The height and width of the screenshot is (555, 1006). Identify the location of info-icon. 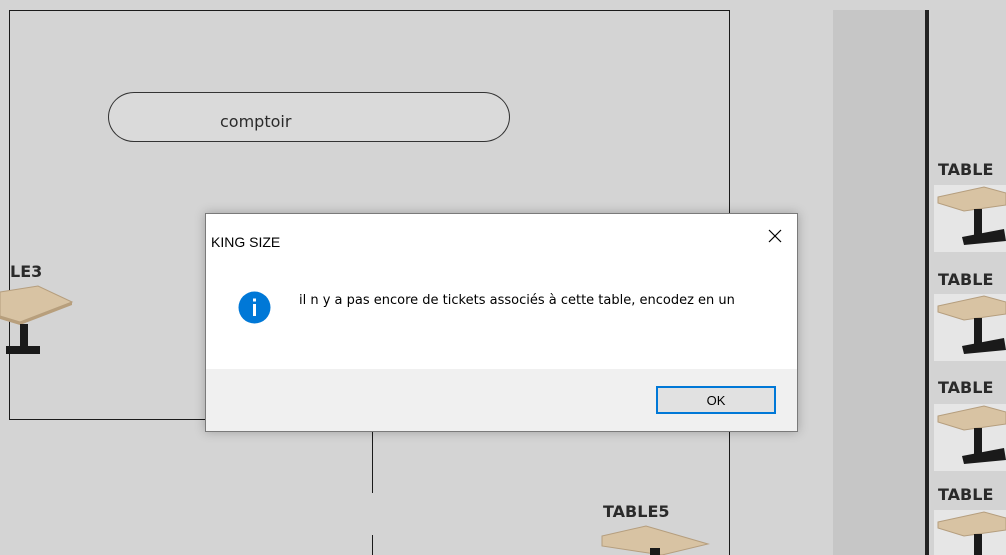
(254, 307).